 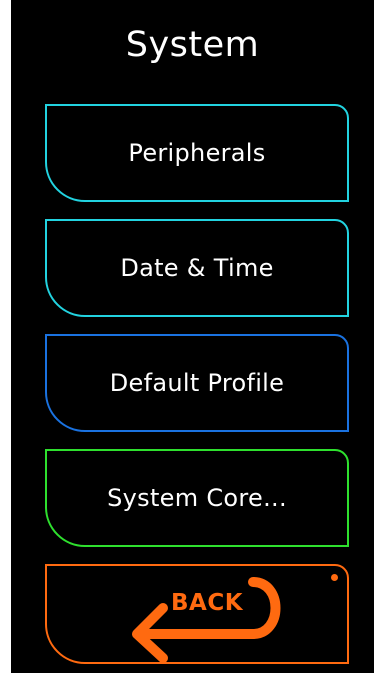 I want to click on default-profile-label: Default Profile, so click(x=197, y=383).